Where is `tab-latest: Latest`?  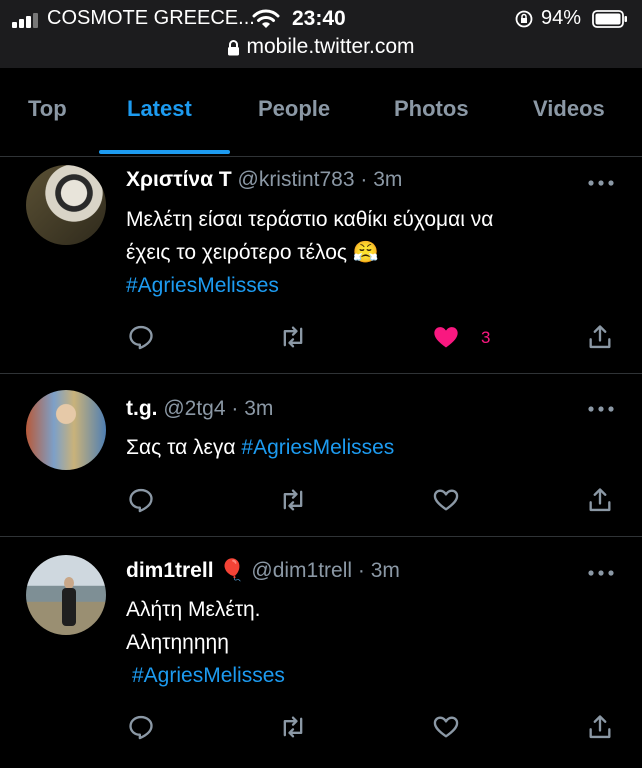 tab-latest: Latest is located at coordinates (159, 109).